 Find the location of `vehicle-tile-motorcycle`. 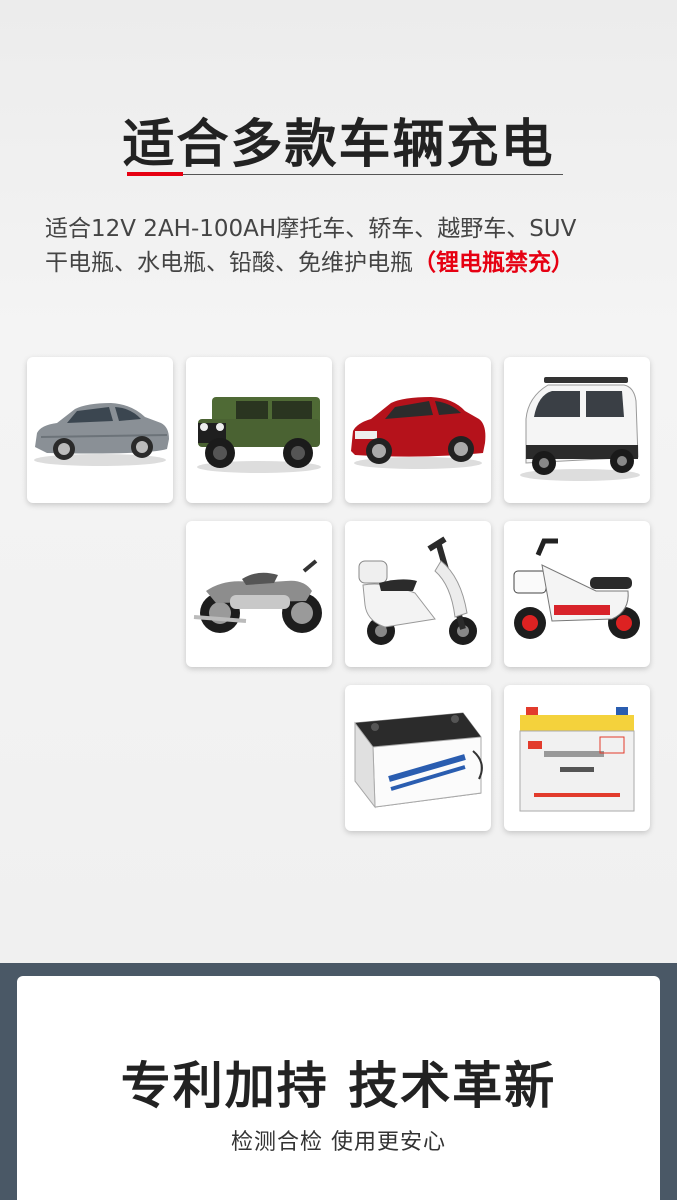

vehicle-tile-motorcycle is located at coordinates (259, 594).